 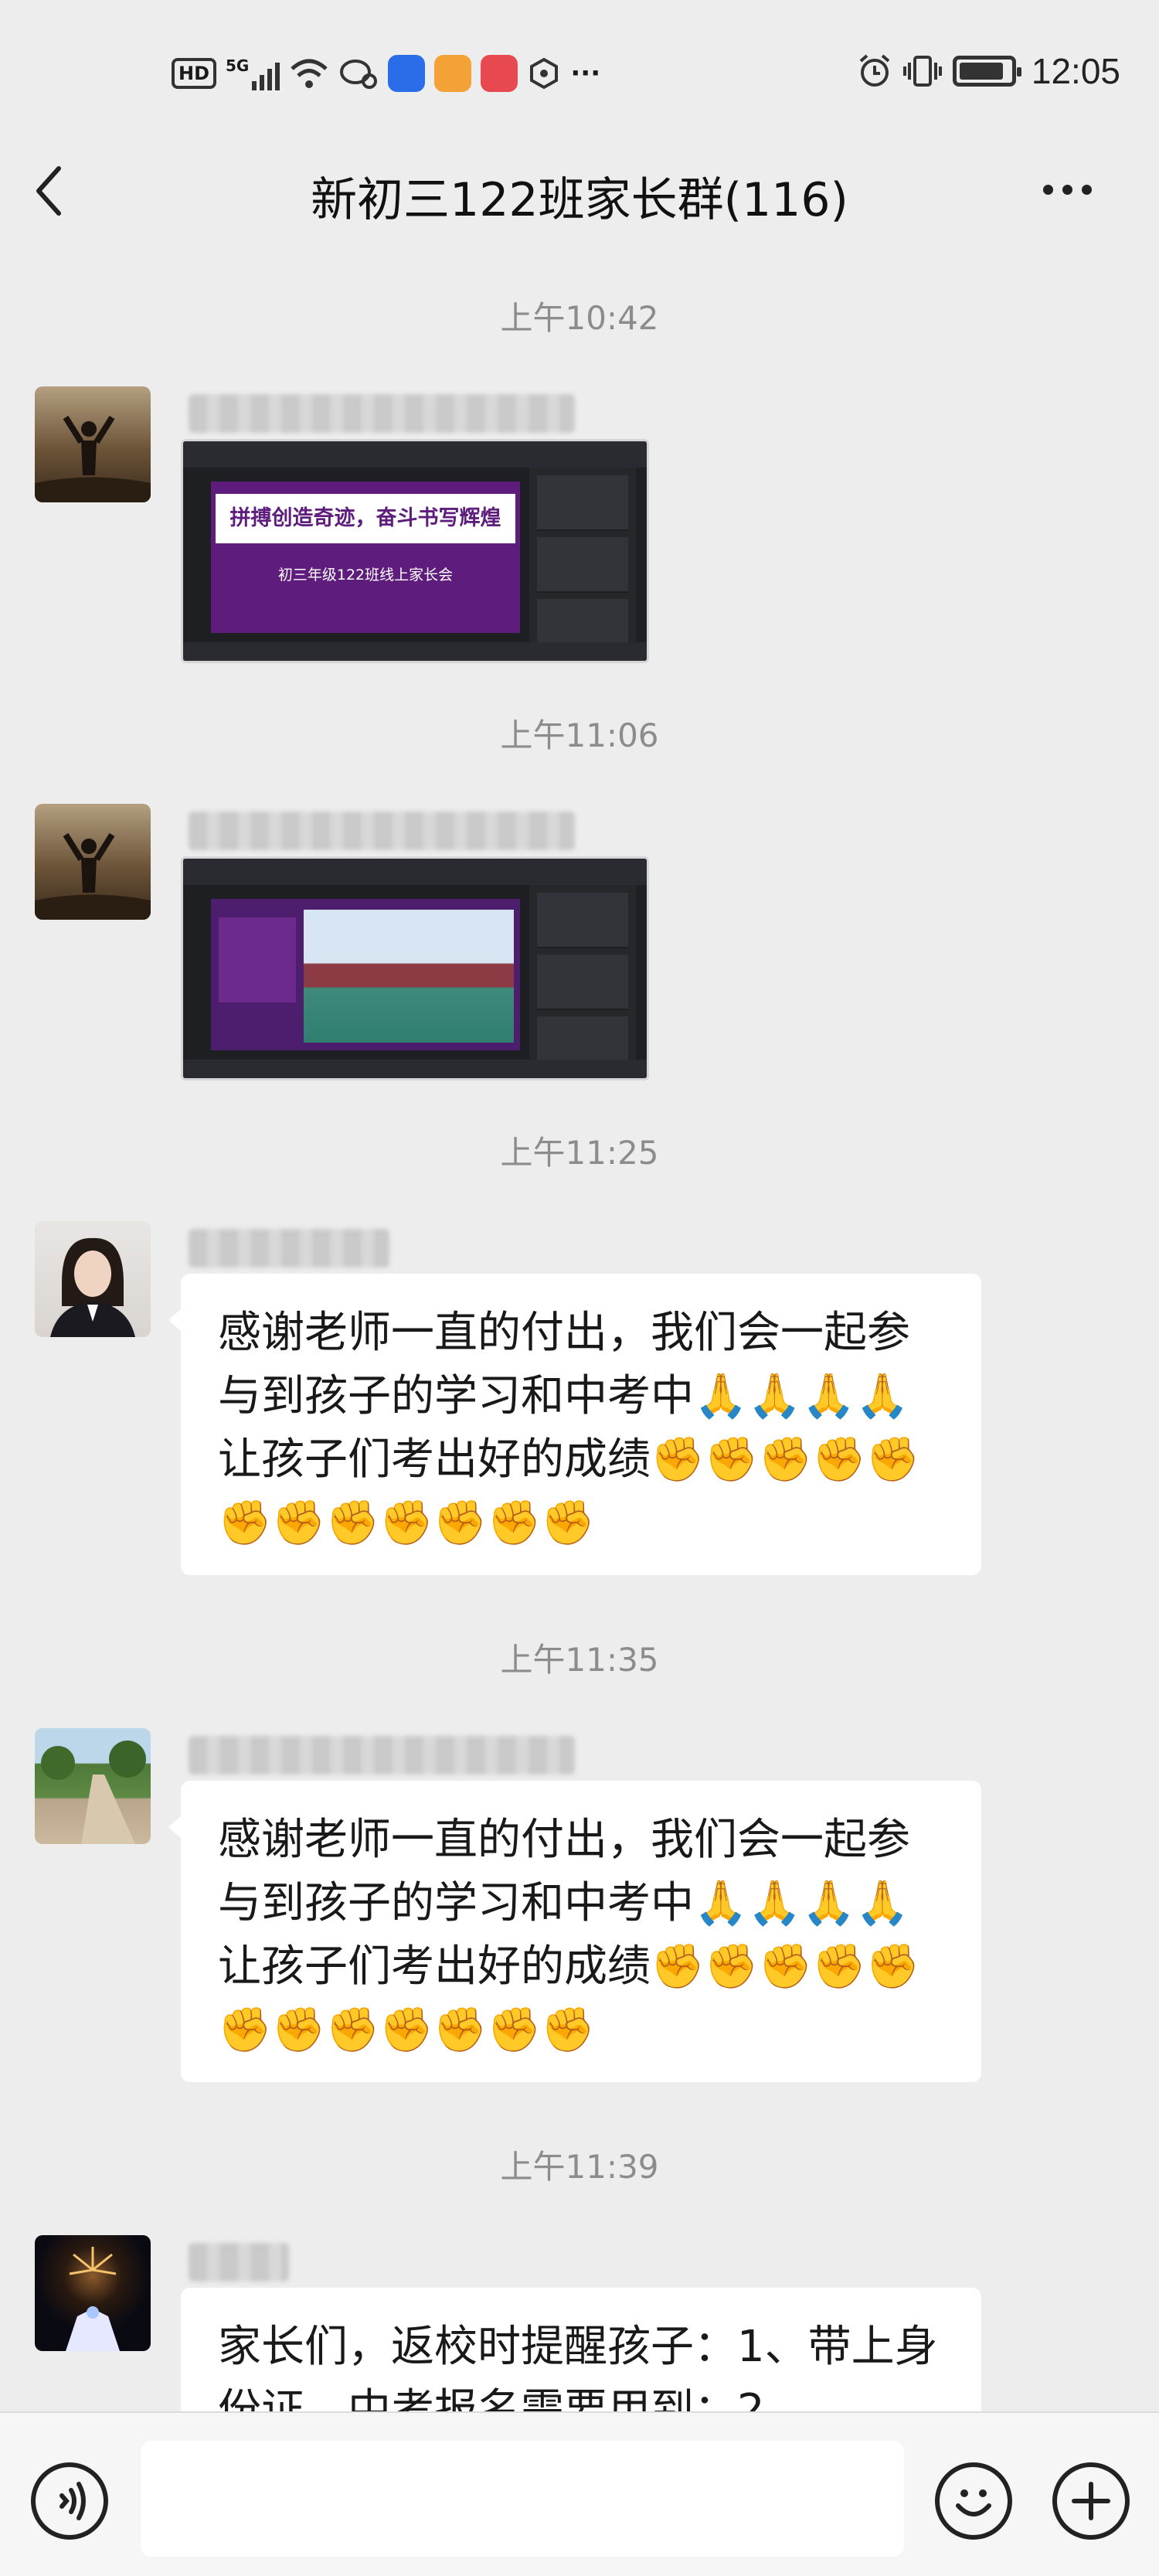 I want to click on vibrate-icon, so click(x=922, y=71).